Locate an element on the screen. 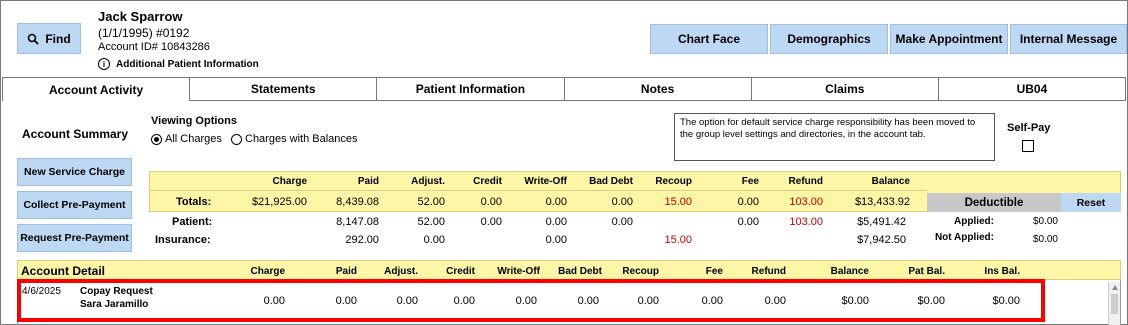  tab-ub04: UB04 is located at coordinates (1032, 89).